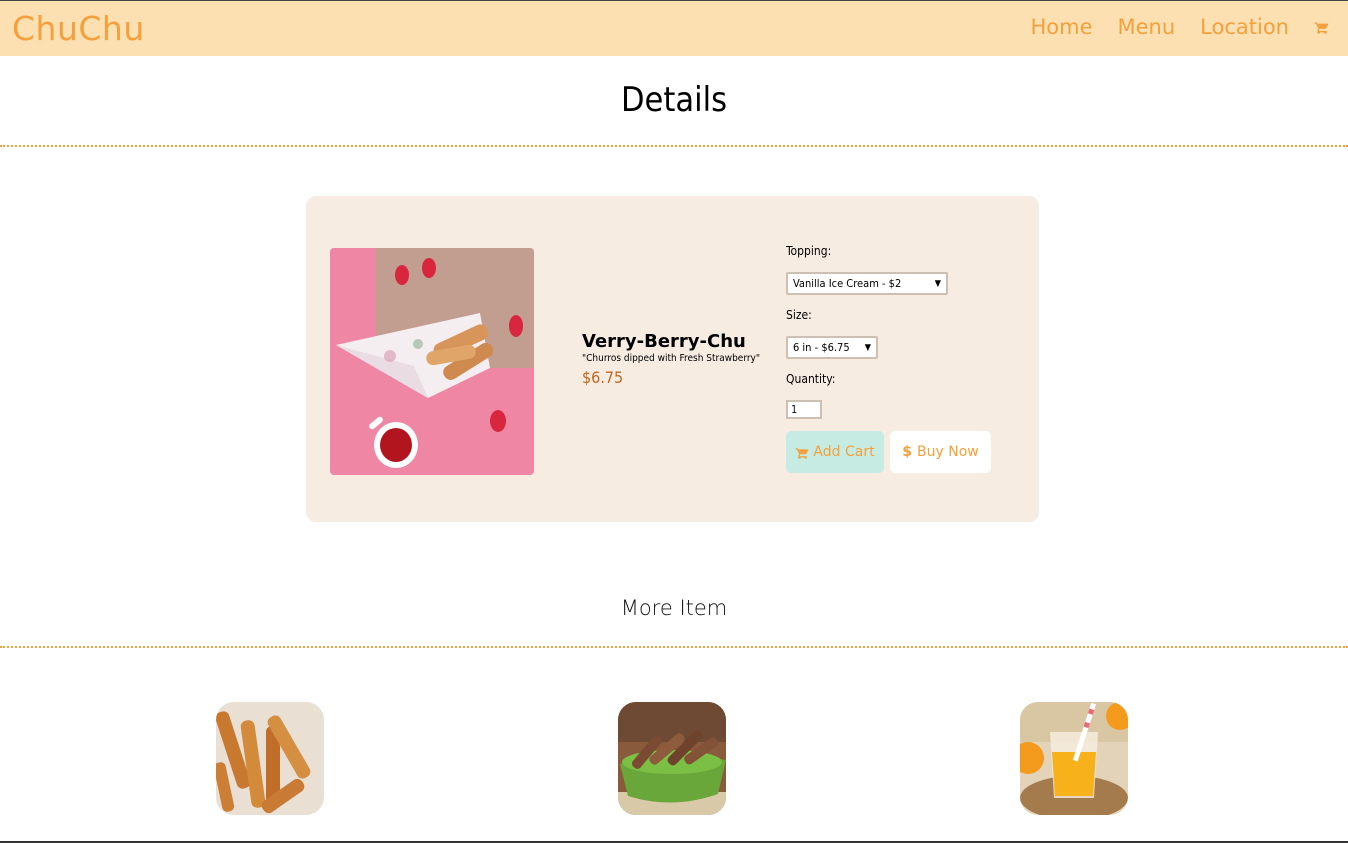 The width and height of the screenshot is (1348, 843). Describe the element at coordinates (1074, 758) in the screenshot. I see `orange-juice-photo` at that location.